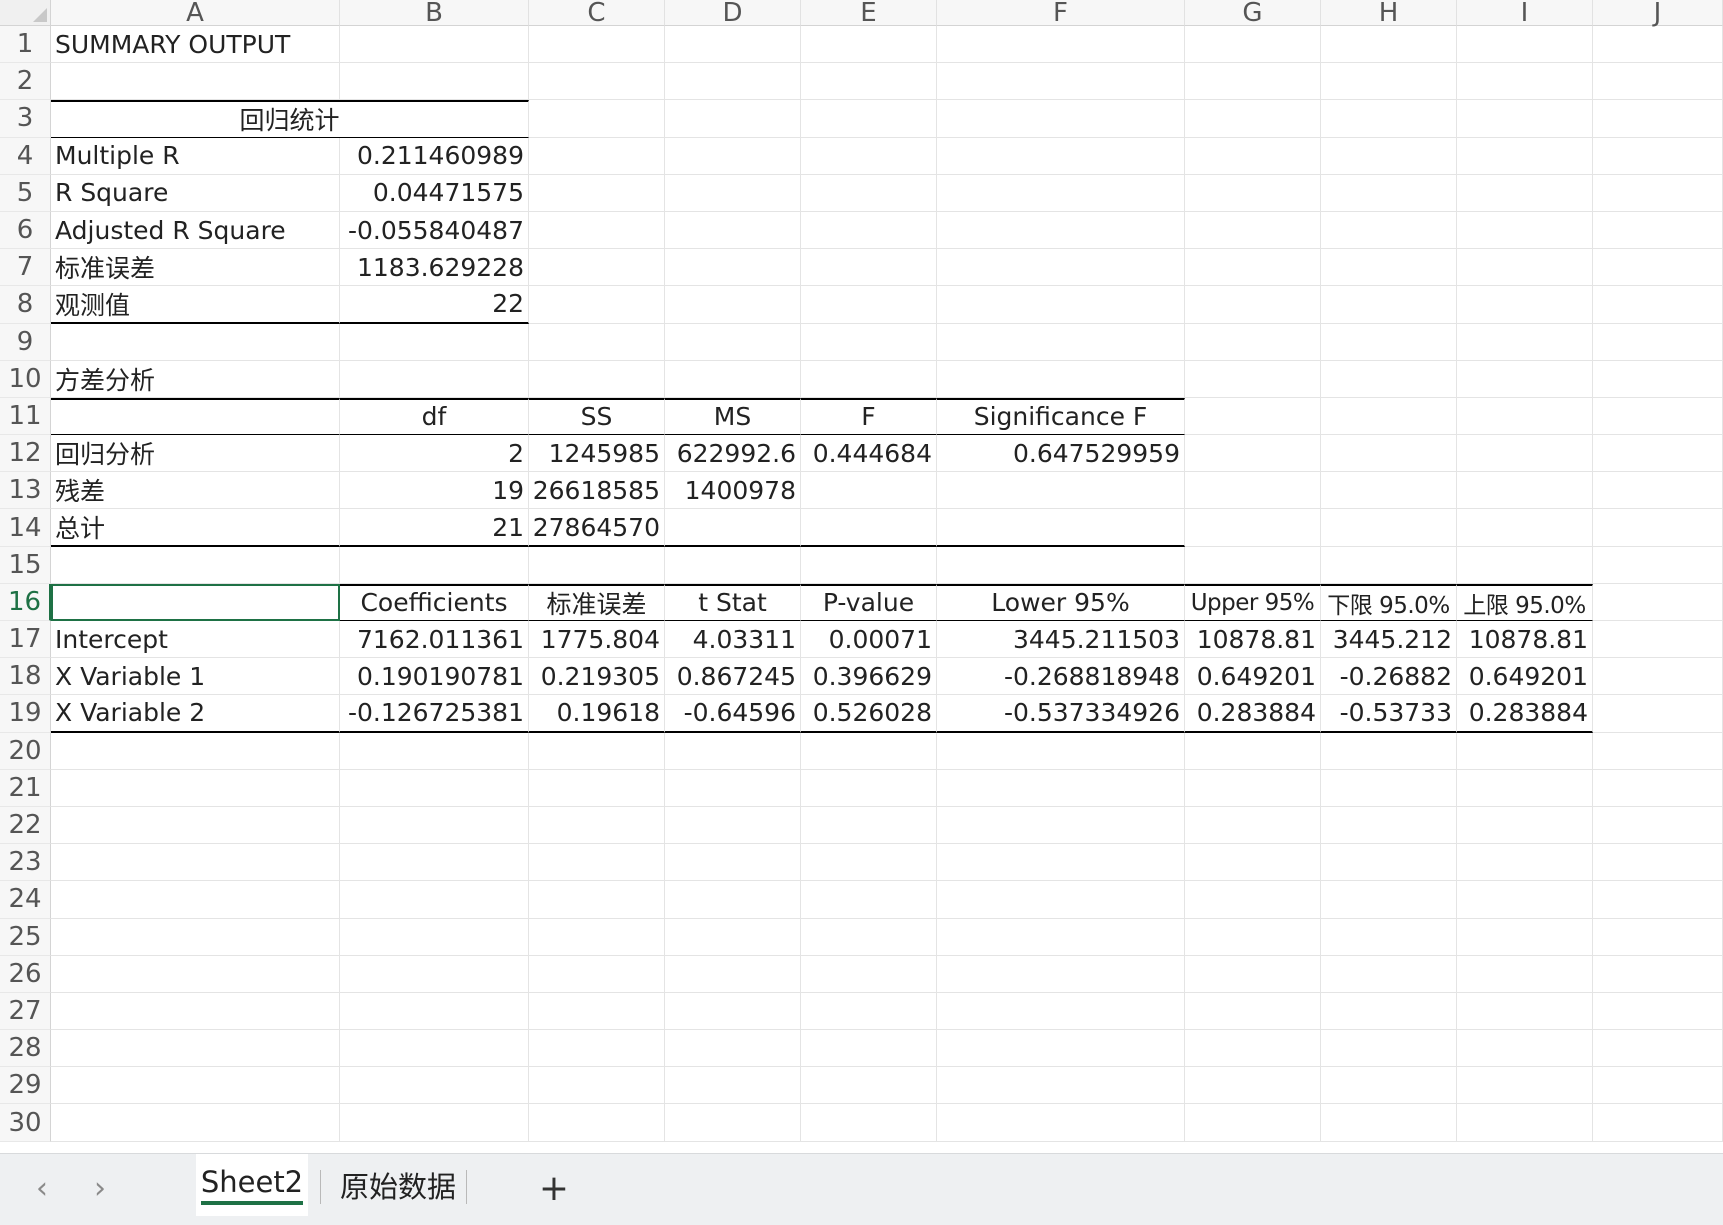  I want to click on row-header-21: 21, so click(25, 788).